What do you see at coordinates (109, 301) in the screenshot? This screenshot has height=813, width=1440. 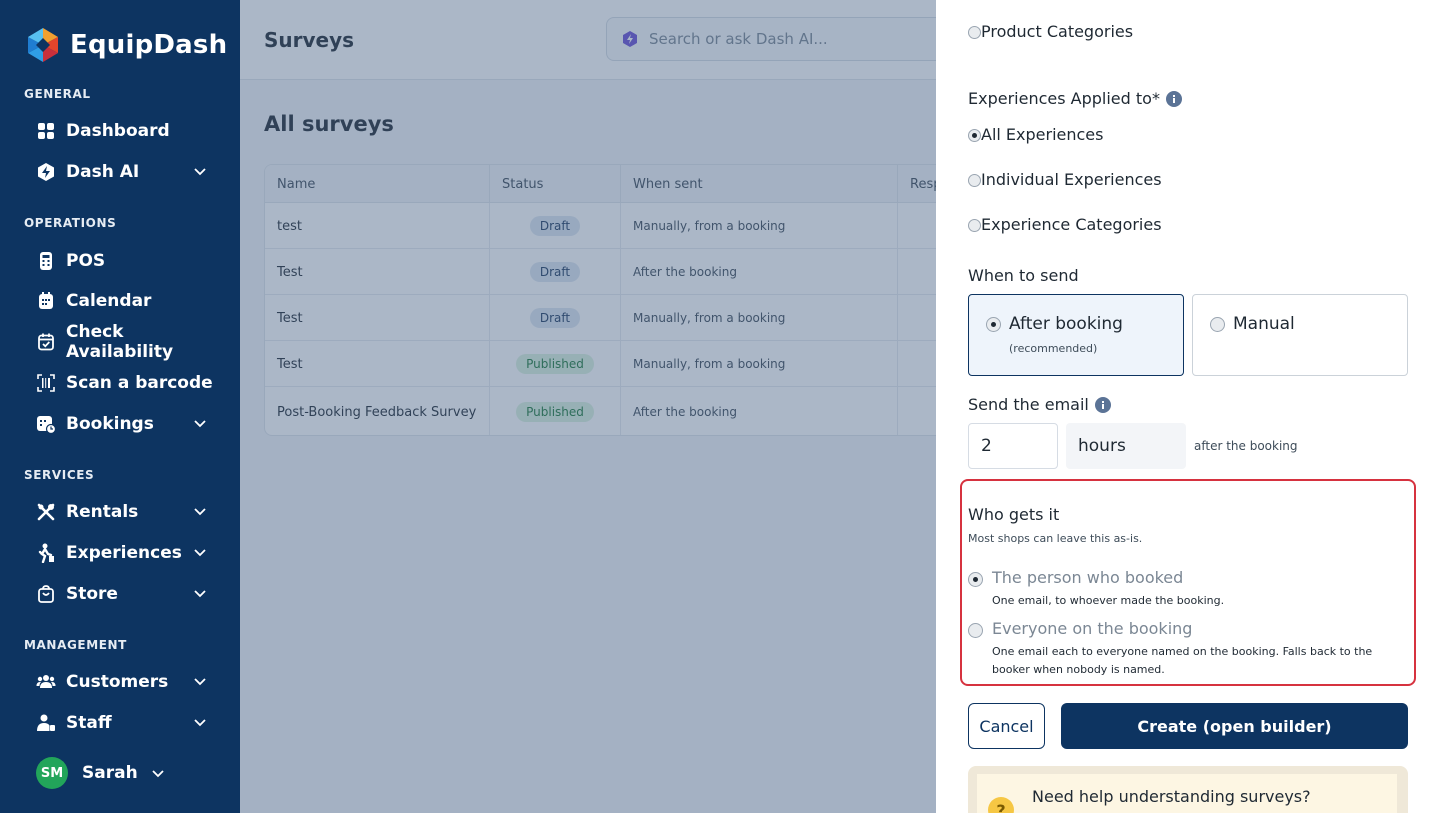 I see `sidebar-item-label: Calendar` at bounding box center [109, 301].